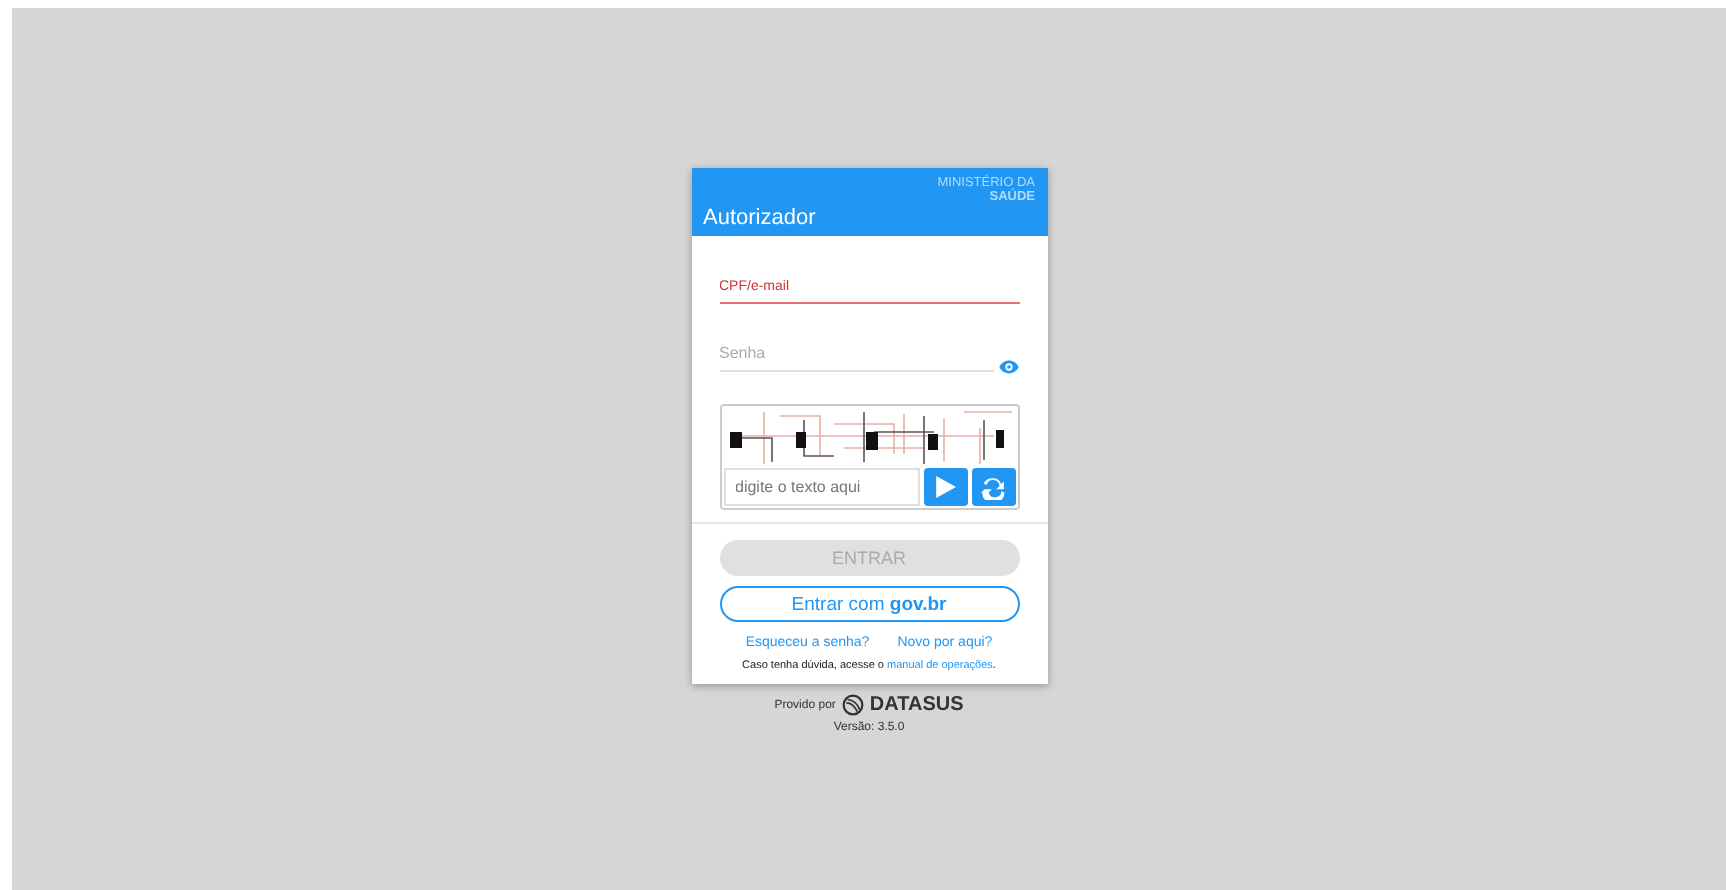 The height and width of the screenshot is (890, 1726). I want to click on play-icon, so click(945, 487).